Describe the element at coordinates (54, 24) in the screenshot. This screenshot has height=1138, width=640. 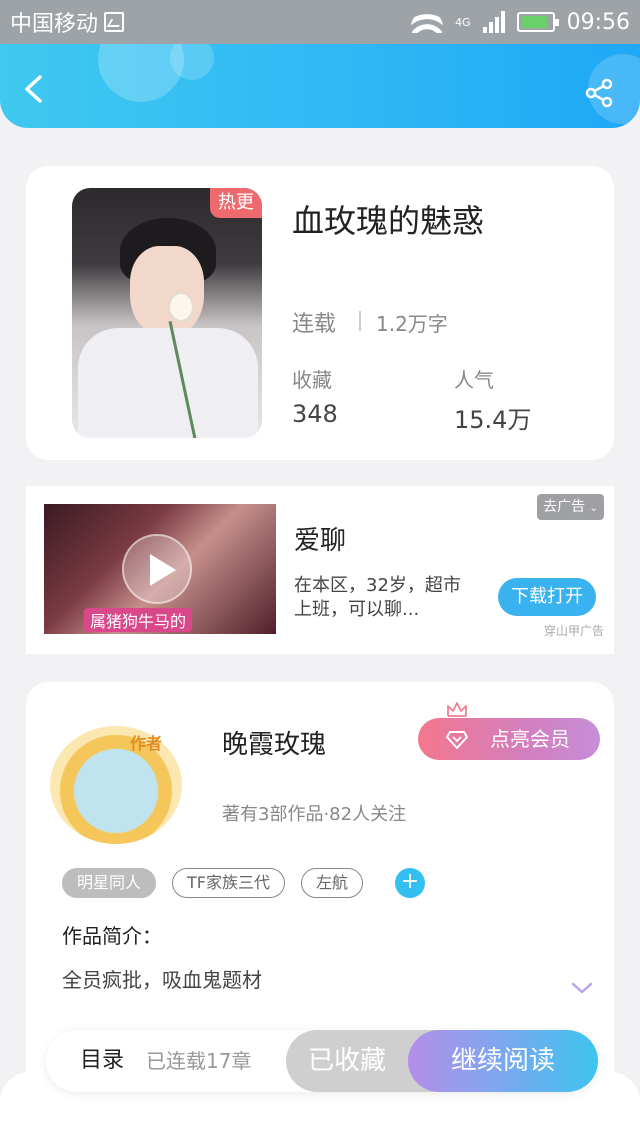
I see `carrier-name: 中国移动` at that location.